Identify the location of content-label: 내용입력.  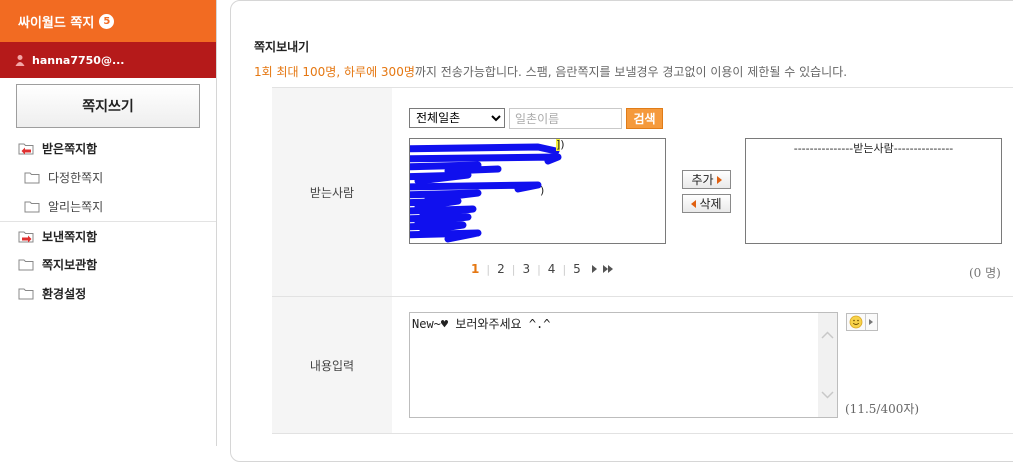
(332, 365).